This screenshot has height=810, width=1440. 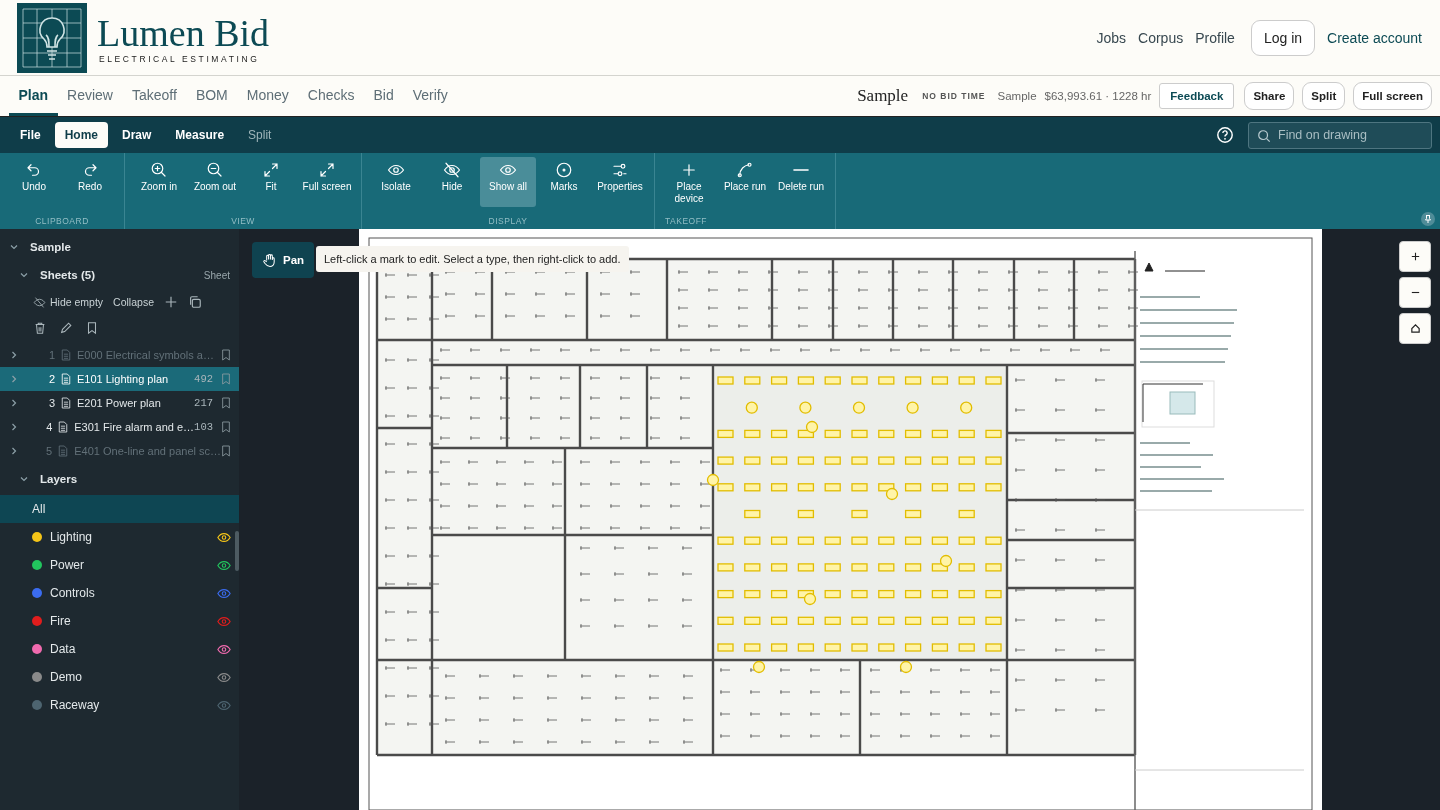 What do you see at coordinates (1340, 135) in the screenshot?
I see `search-field: Find on drawing` at bounding box center [1340, 135].